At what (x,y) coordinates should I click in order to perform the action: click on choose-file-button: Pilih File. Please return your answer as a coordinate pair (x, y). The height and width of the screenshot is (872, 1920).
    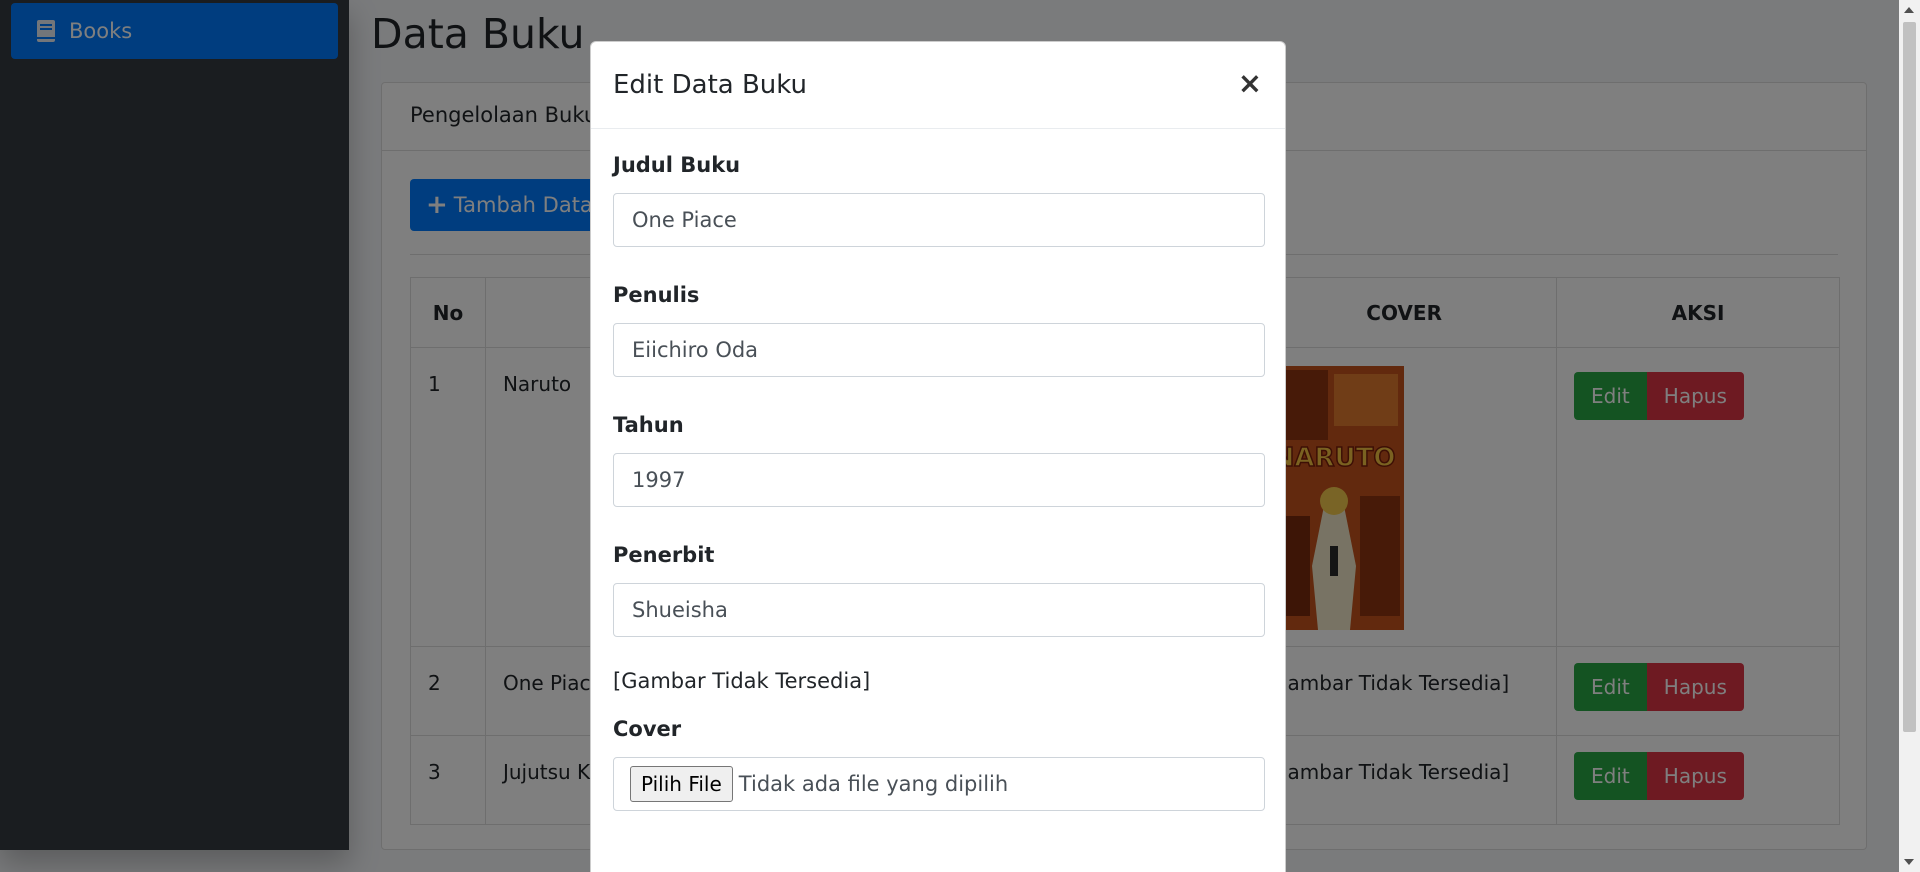
    Looking at the image, I should click on (681, 784).